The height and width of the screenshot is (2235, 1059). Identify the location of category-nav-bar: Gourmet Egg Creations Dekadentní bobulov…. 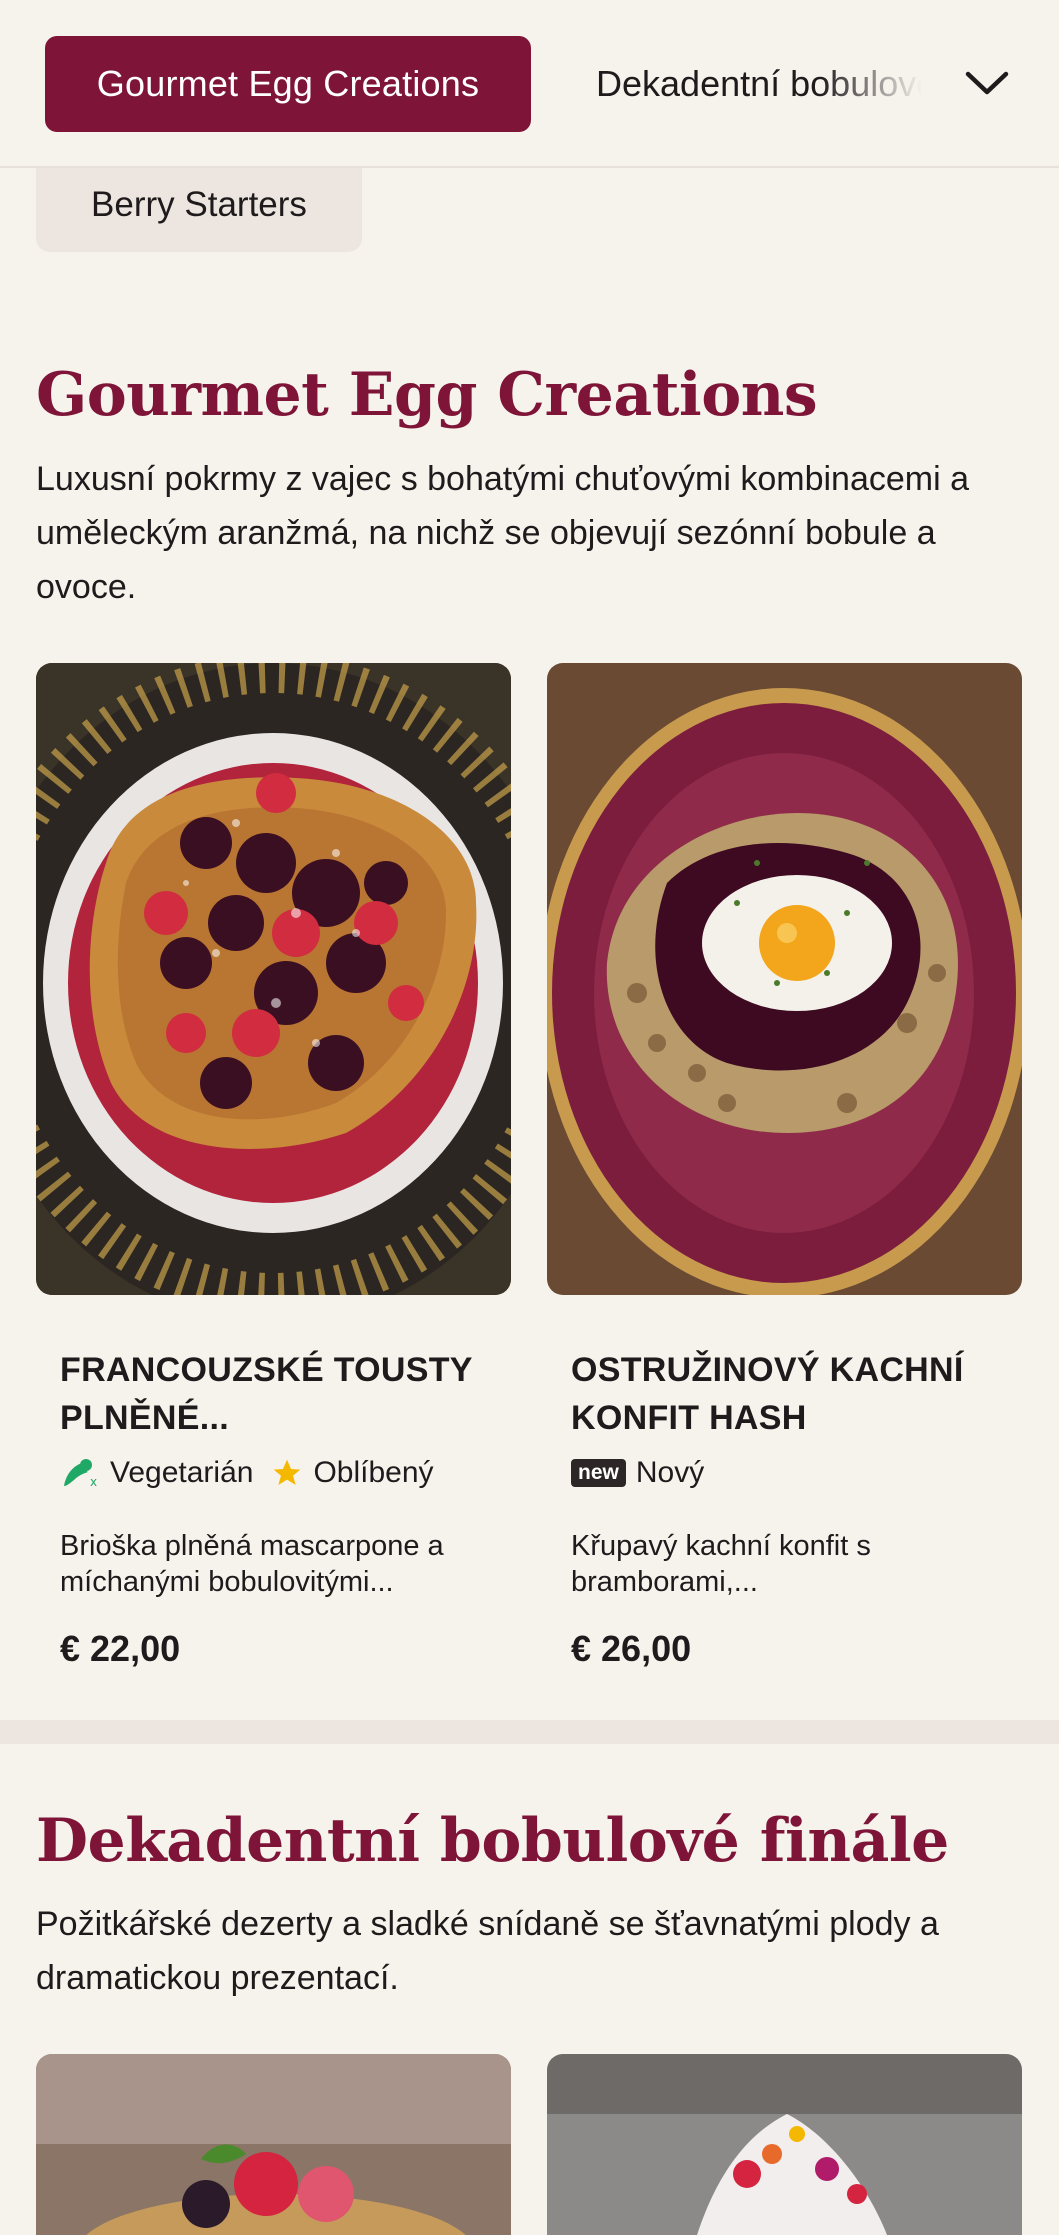
(529, 84).